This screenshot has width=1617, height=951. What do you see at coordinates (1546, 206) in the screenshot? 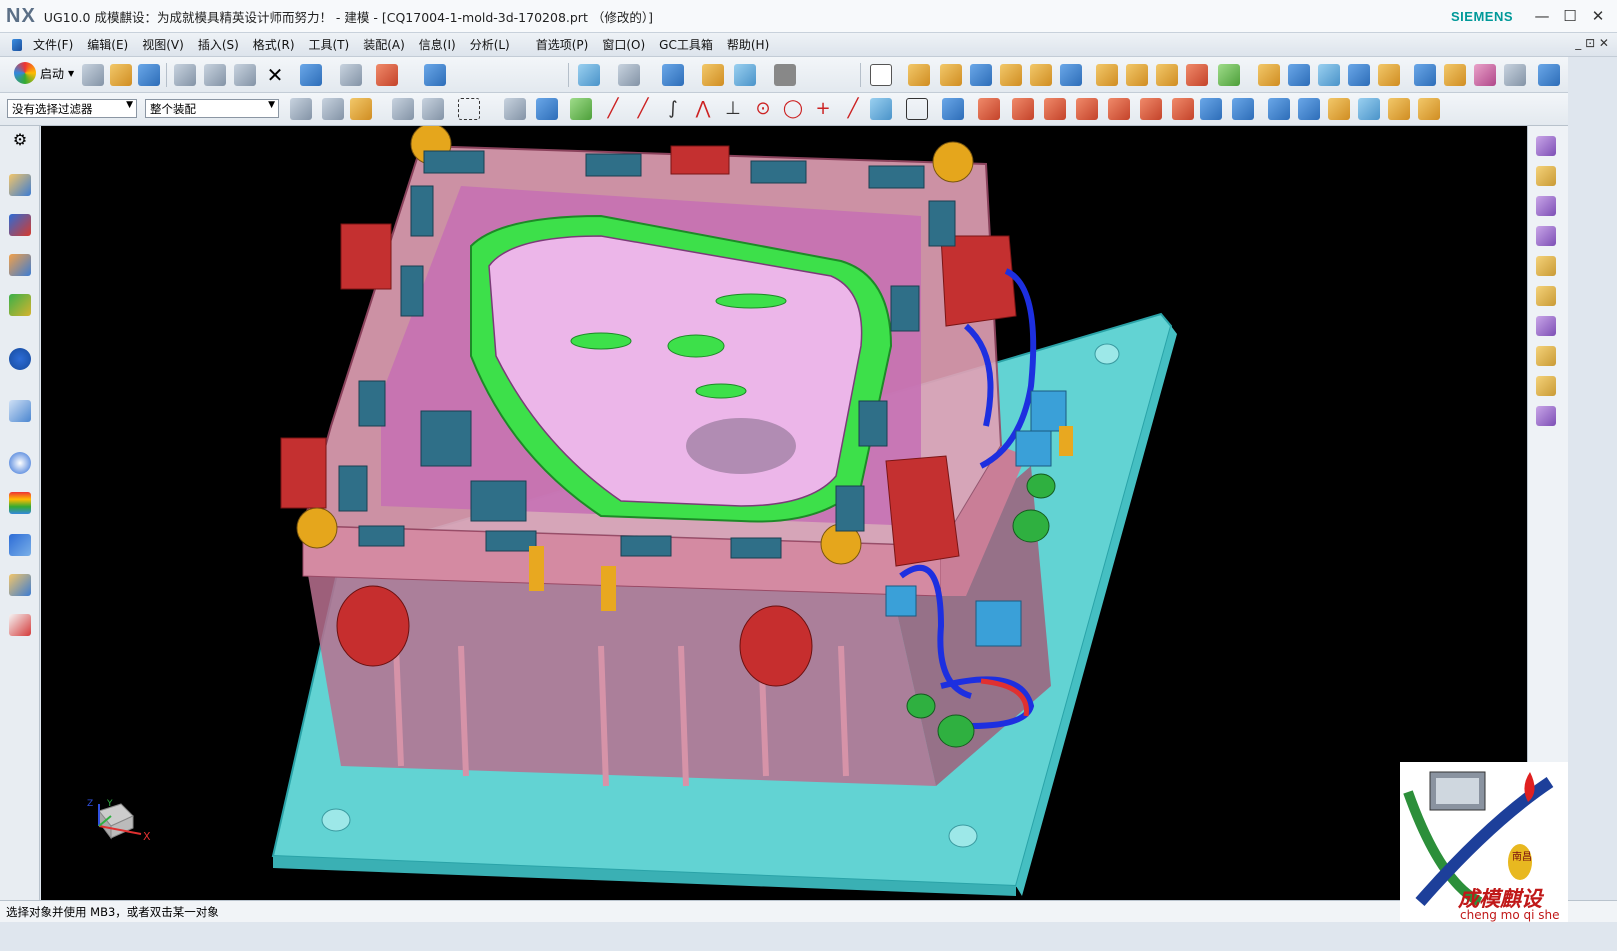
I see `mirror-assembly-icon` at bounding box center [1546, 206].